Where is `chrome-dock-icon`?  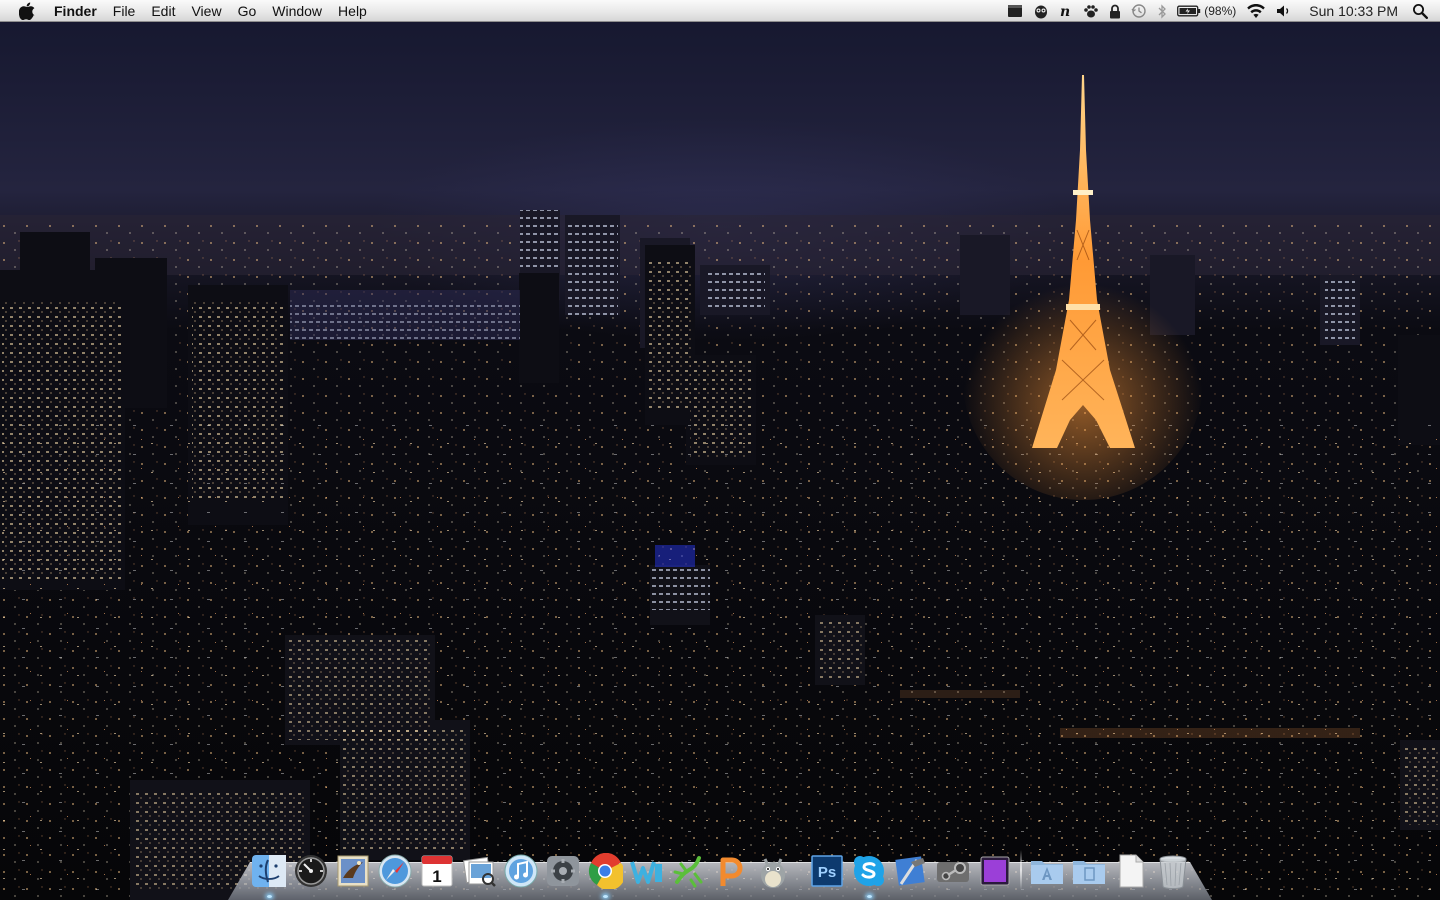 chrome-dock-icon is located at coordinates (605, 875).